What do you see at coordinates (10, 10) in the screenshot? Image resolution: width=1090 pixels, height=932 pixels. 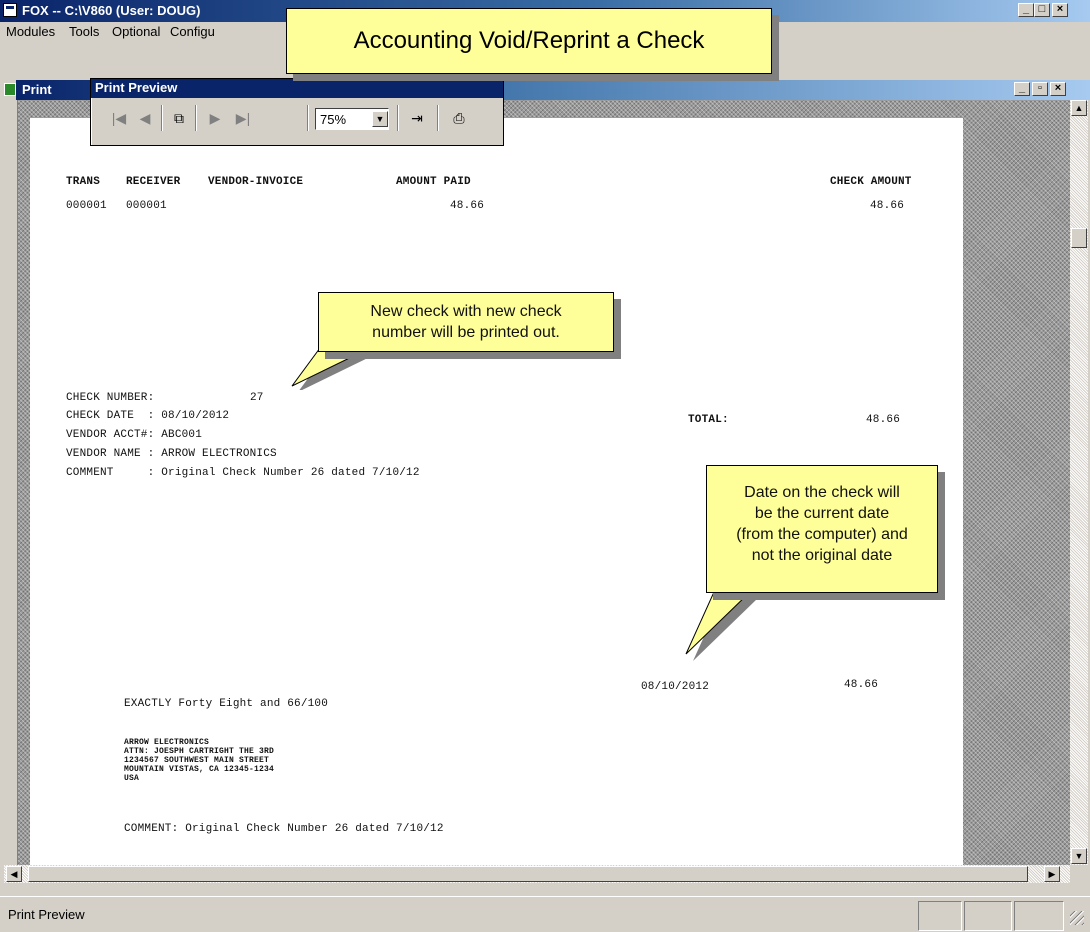 I see `app-icon` at bounding box center [10, 10].